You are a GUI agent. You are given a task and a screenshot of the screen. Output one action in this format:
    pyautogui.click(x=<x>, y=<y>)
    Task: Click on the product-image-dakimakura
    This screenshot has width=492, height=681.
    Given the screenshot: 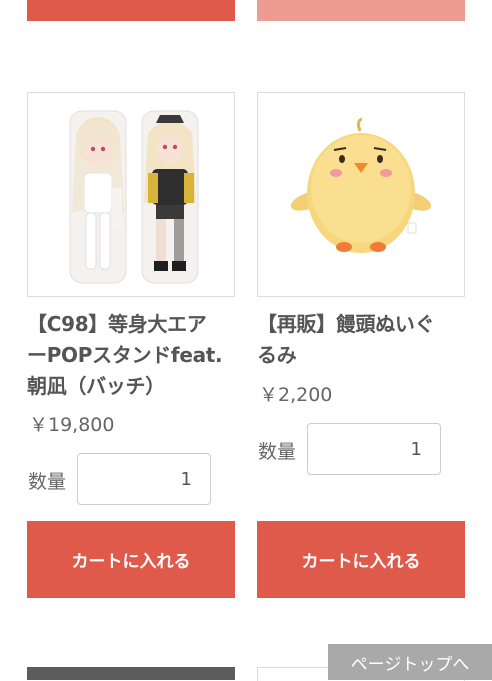 What is the action you would take?
    pyautogui.click(x=131, y=194)
    